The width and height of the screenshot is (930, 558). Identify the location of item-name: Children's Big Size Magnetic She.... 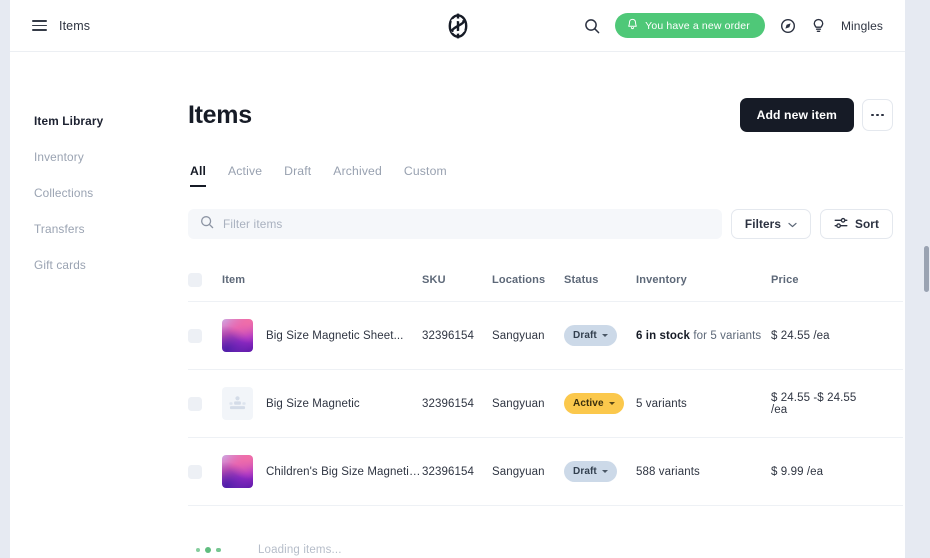
(344, 472).